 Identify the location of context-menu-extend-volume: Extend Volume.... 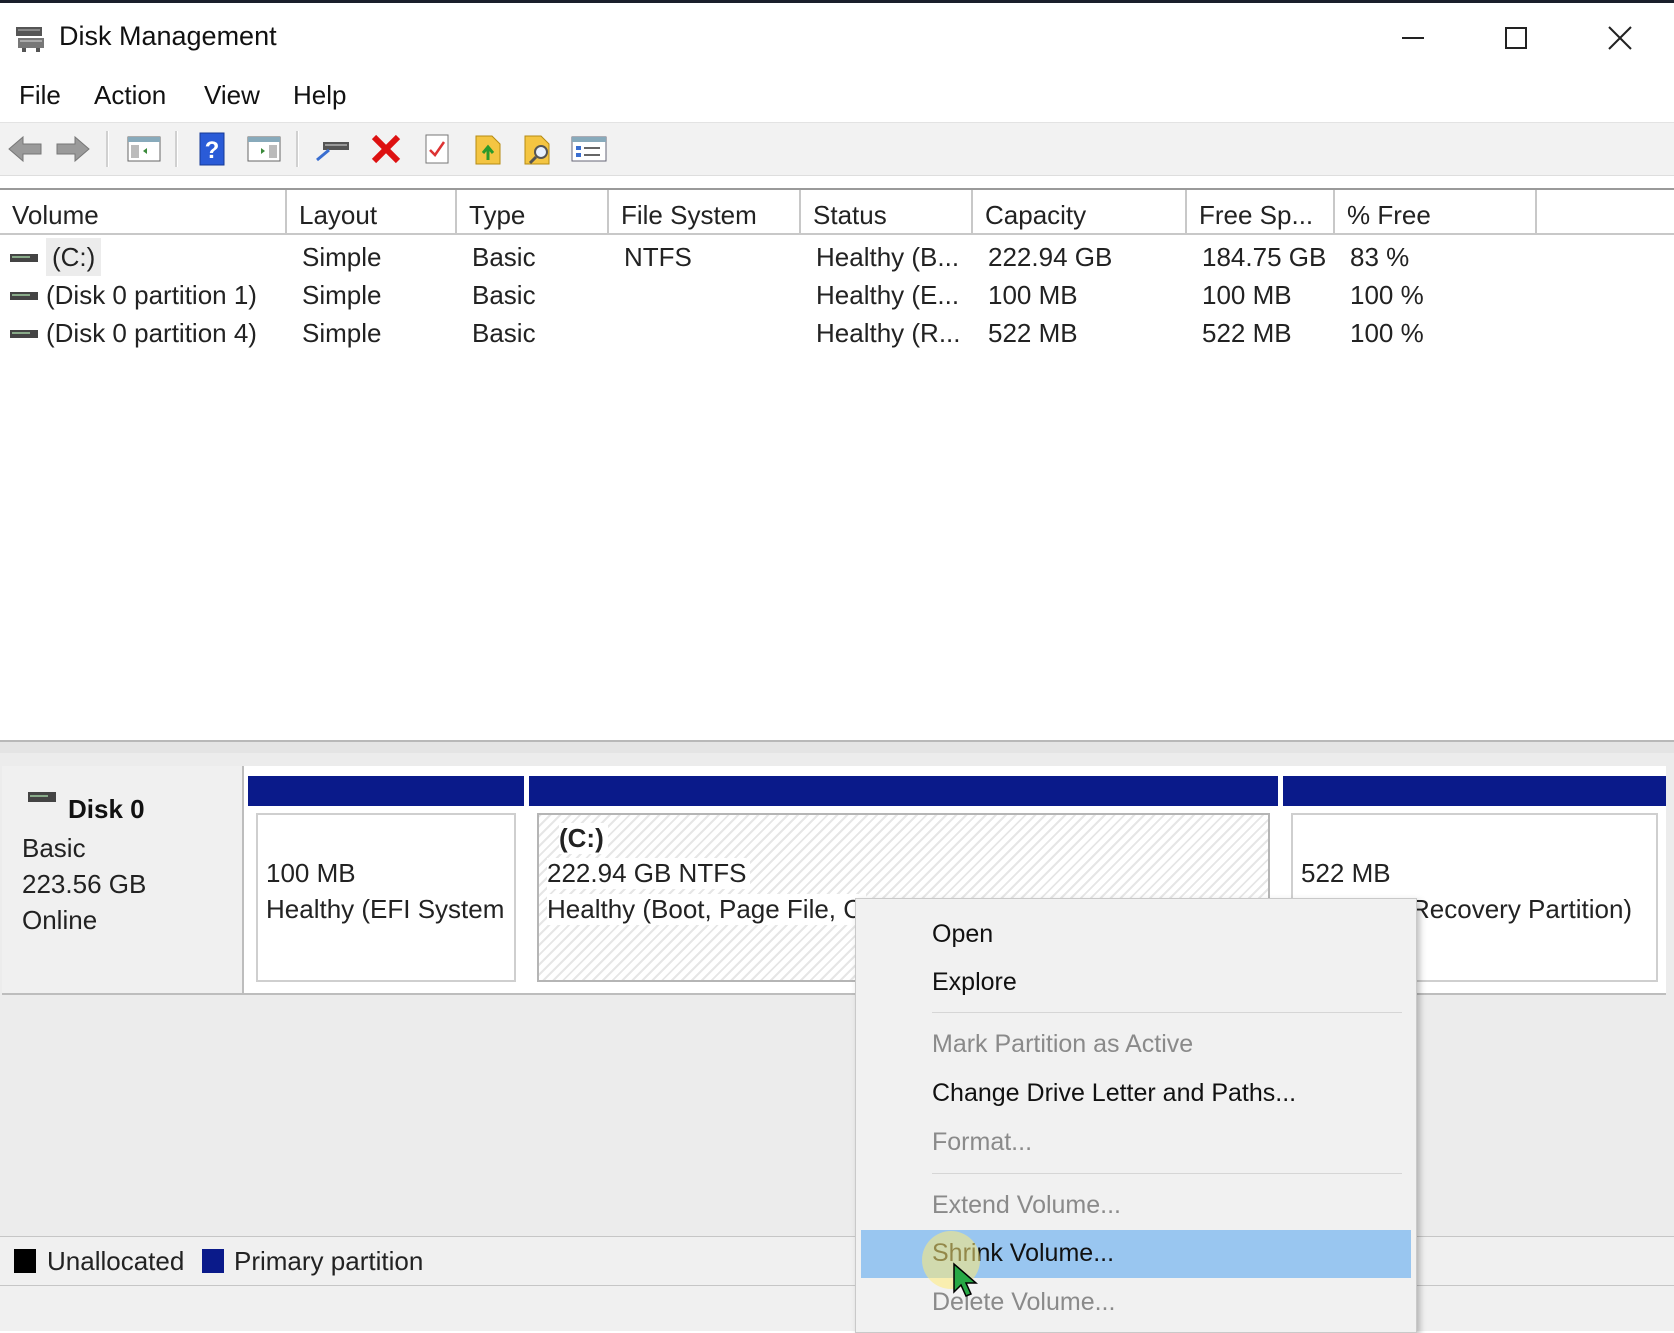
(1136, 1206).